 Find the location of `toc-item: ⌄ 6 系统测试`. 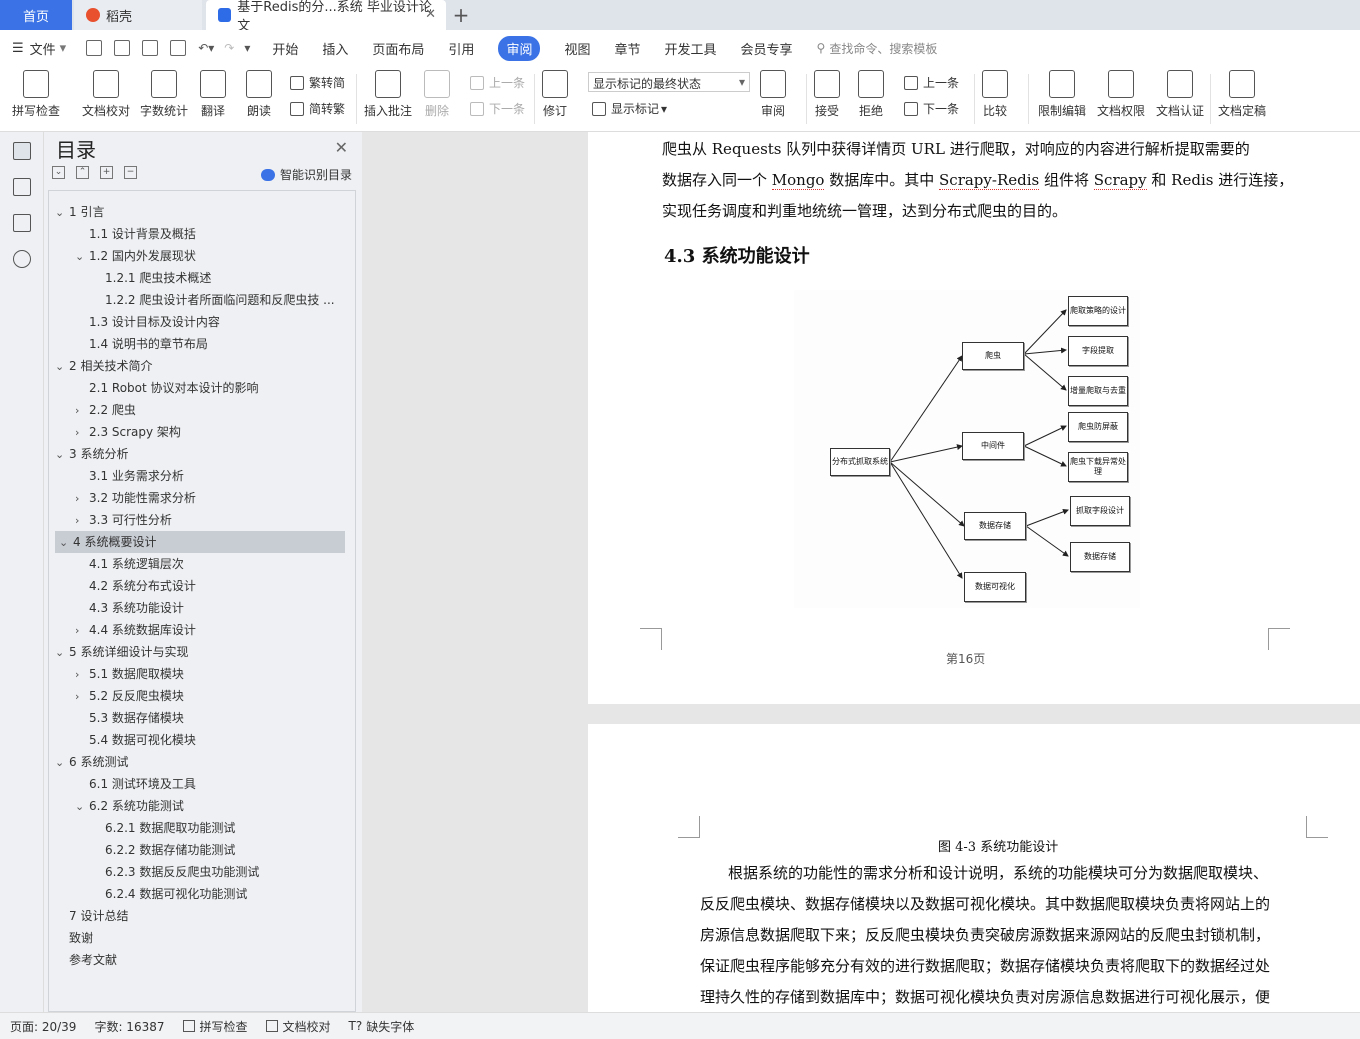

toc-item: ⌄ 6 系统测试 is located at coordinates (91, 762).